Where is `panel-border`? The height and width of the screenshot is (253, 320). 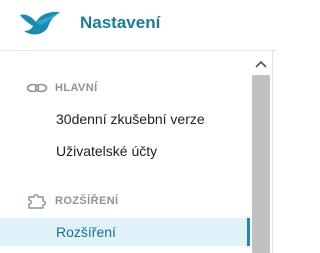 panel-border is located at coordinates (272, 151).